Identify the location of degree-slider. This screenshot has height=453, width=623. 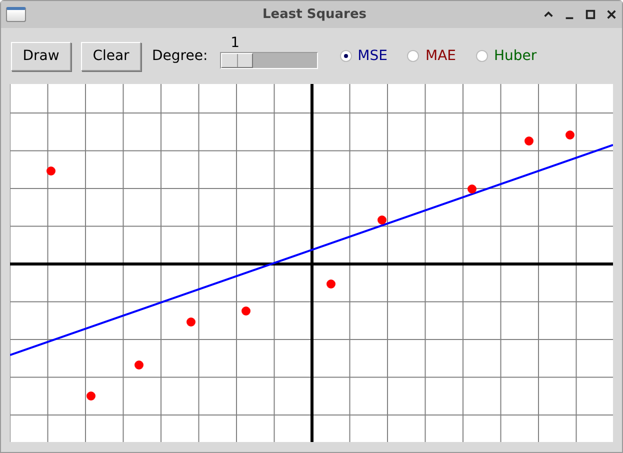
(269, 60).